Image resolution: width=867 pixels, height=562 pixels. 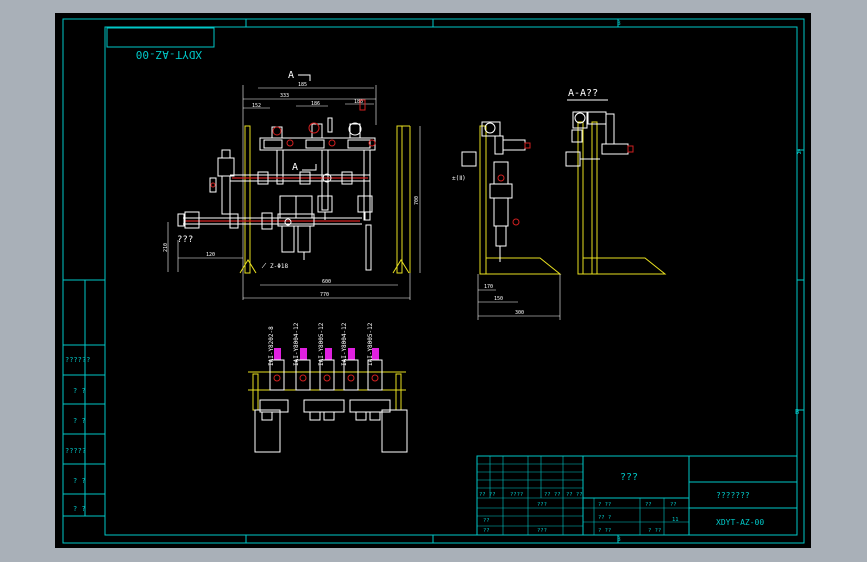 What do you see at coordinates (302, 85) in the screenshot?
I see `dim-185: 185` at bounding box center [302, 85].